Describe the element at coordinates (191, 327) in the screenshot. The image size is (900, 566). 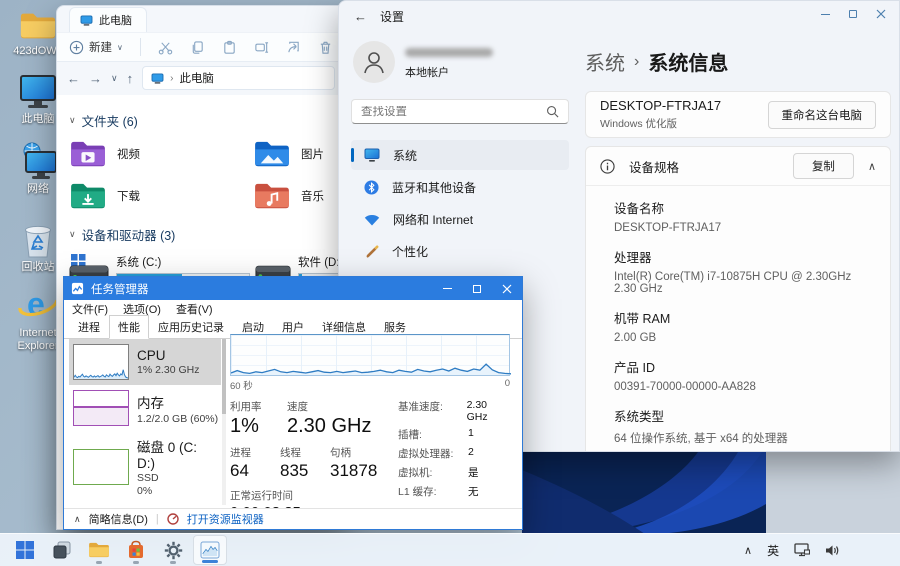
I see `tab-app-history: 应用历史记录` at that location.